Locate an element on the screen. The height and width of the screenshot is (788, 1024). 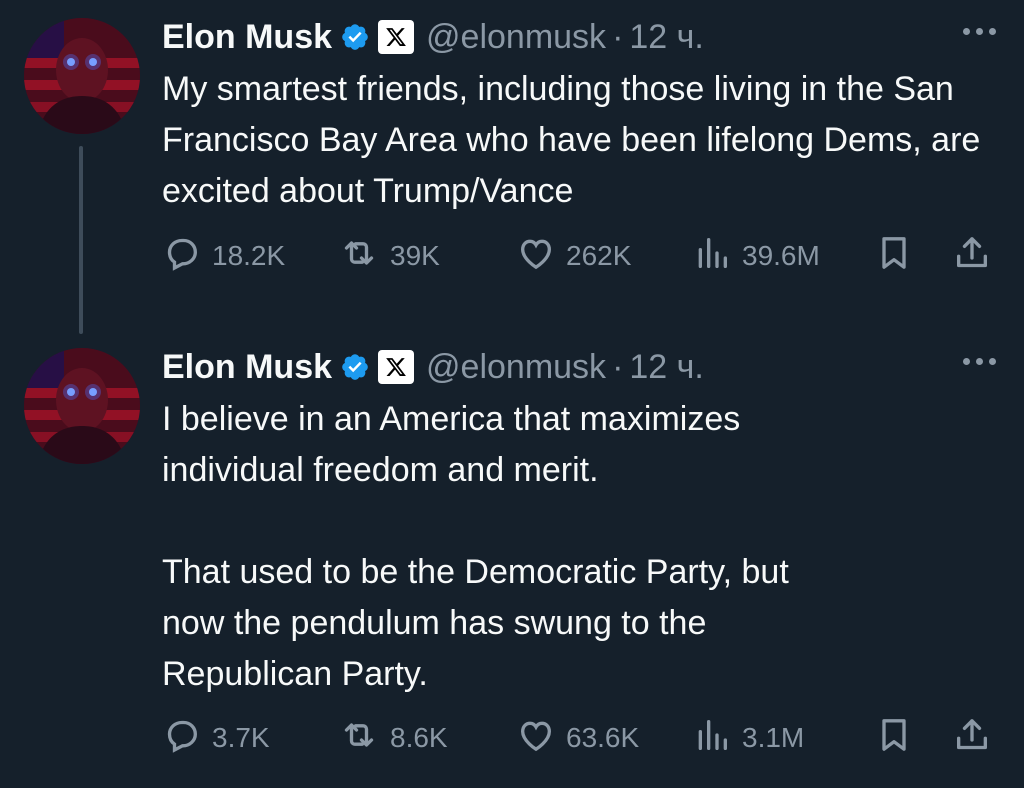
views-button: 3.1M is located at coordinates (748, 738).